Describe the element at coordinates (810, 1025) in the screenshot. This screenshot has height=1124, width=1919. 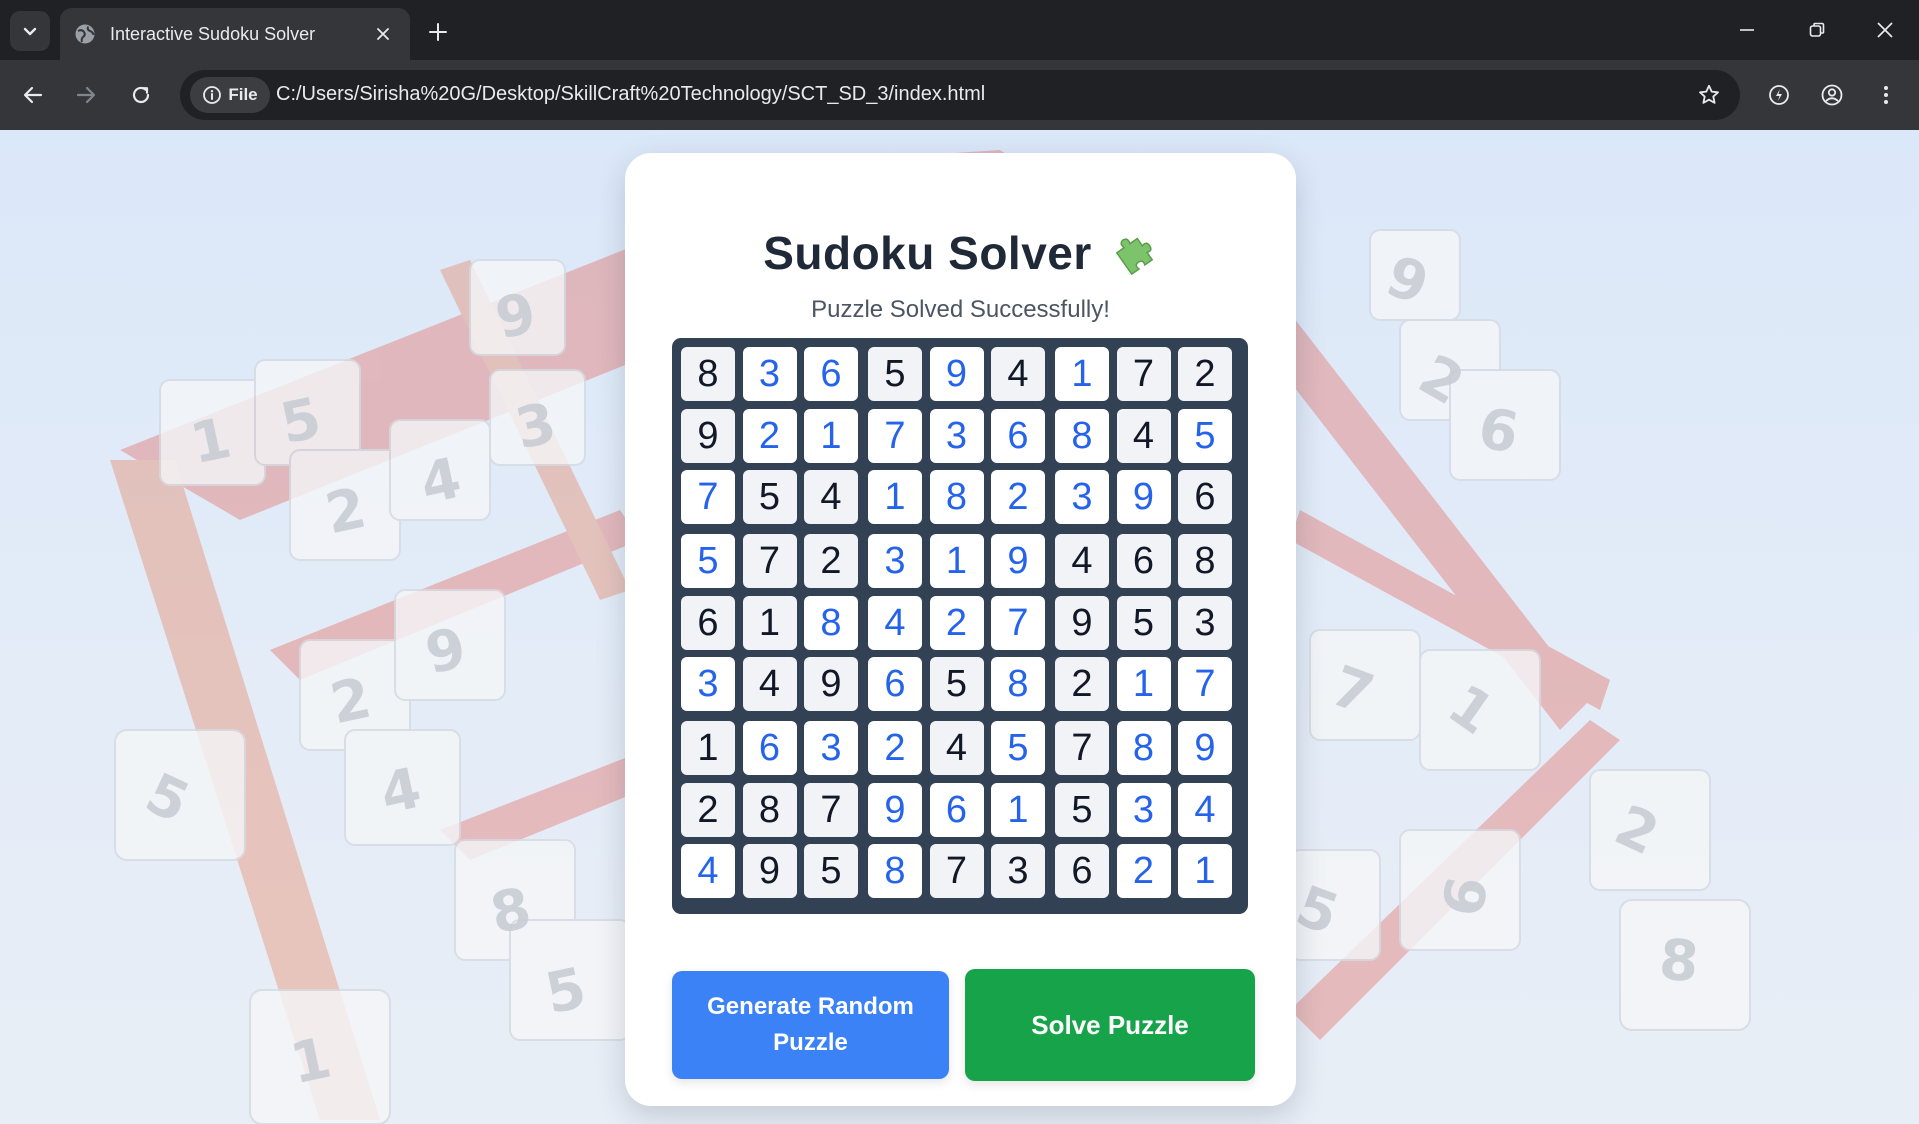
I see `generate-random-puzzle-button: Generate Random Puzzle` at that location.